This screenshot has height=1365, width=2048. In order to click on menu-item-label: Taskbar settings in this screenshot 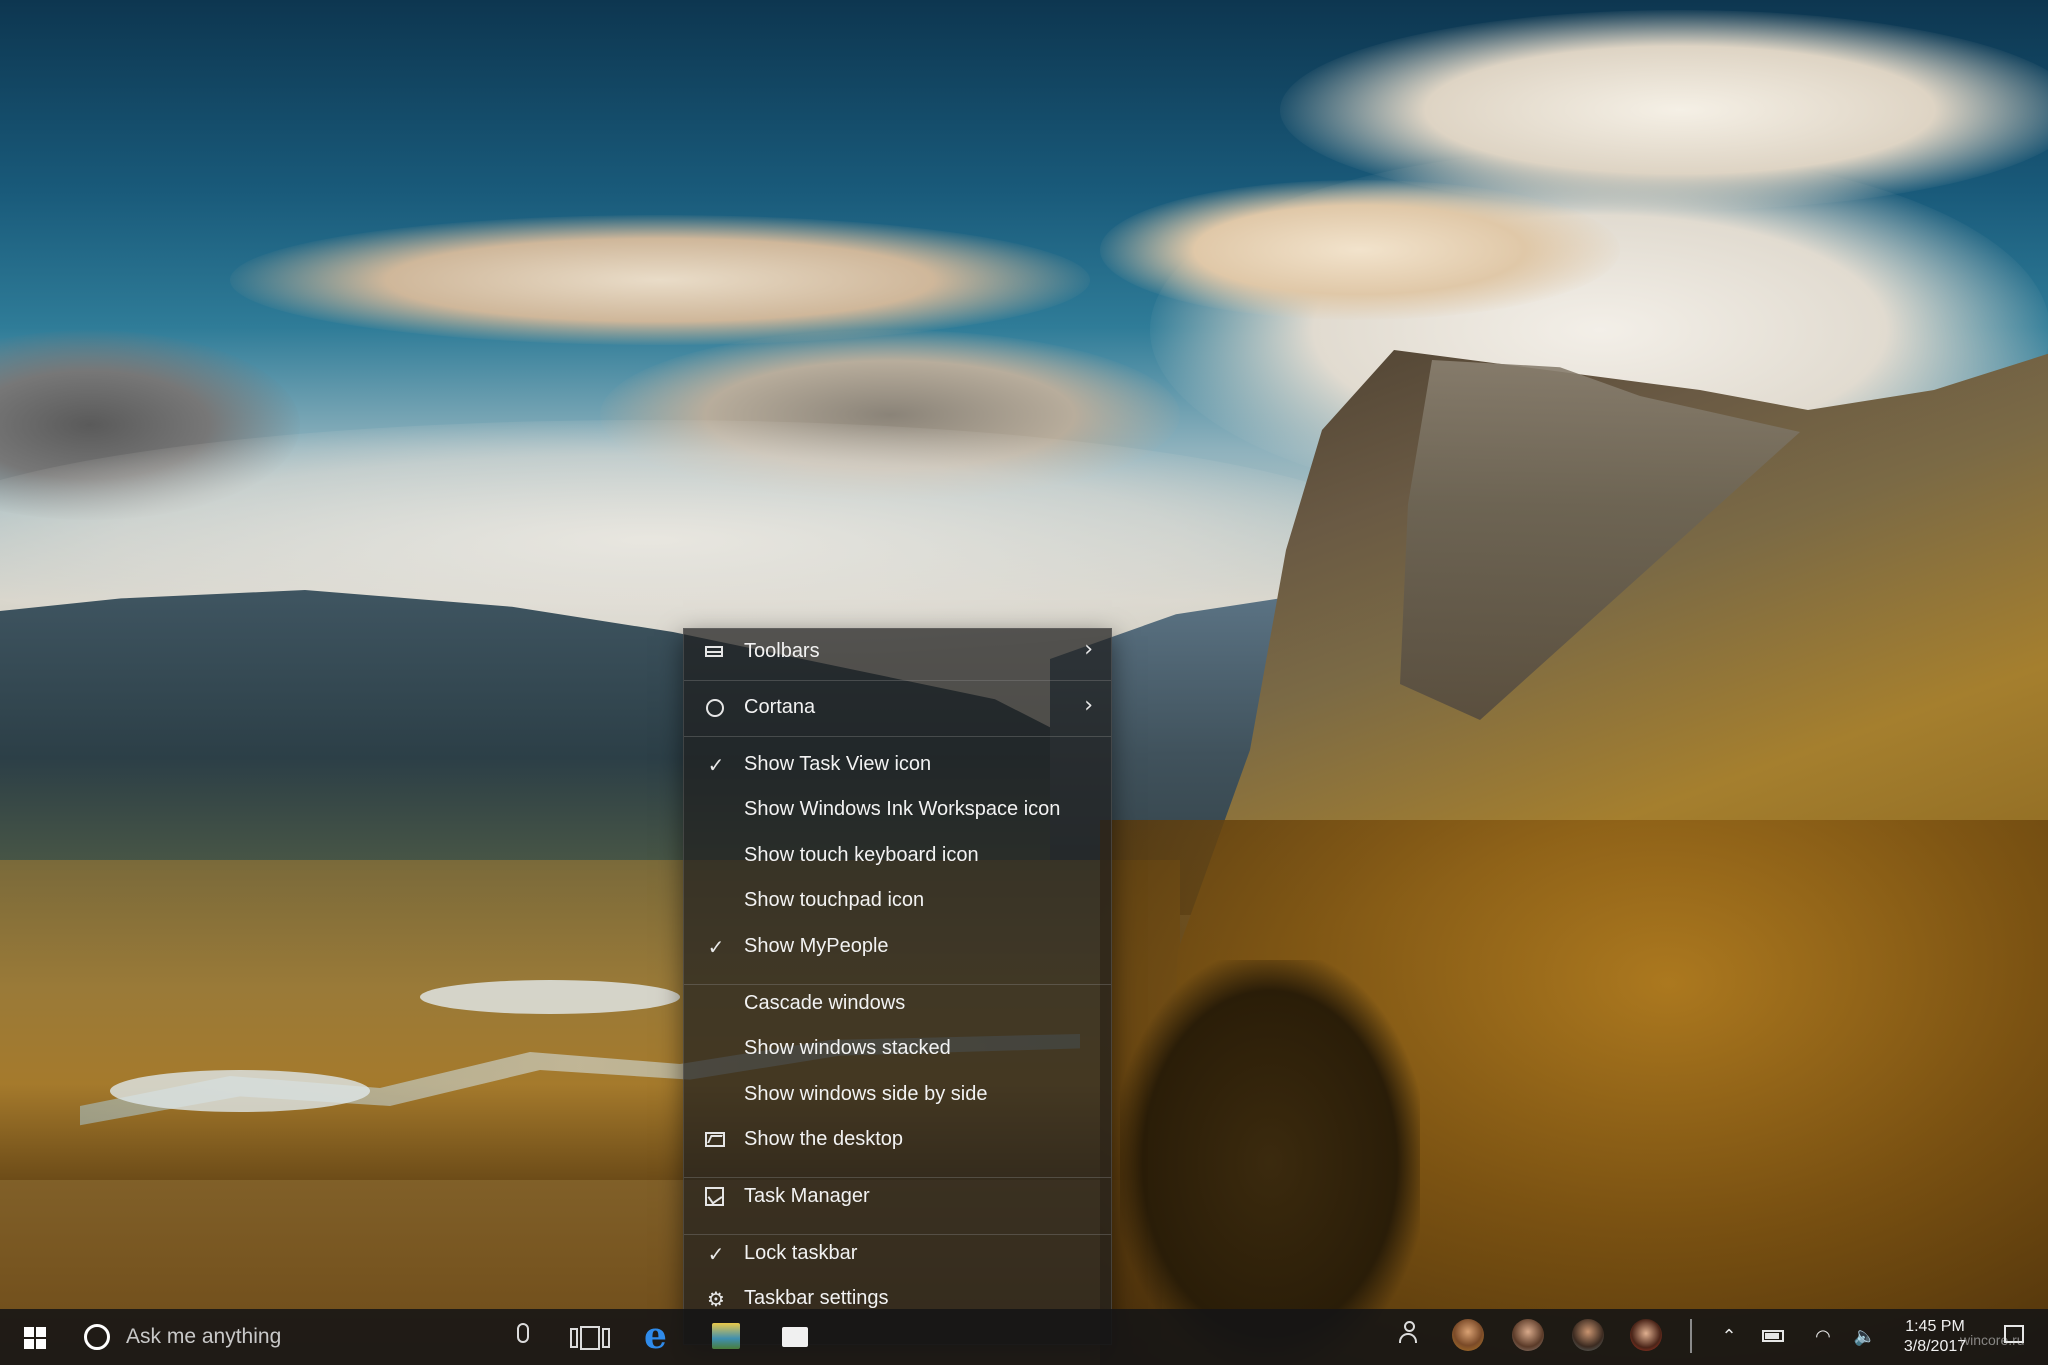, I will do `click(816, 1298)`.